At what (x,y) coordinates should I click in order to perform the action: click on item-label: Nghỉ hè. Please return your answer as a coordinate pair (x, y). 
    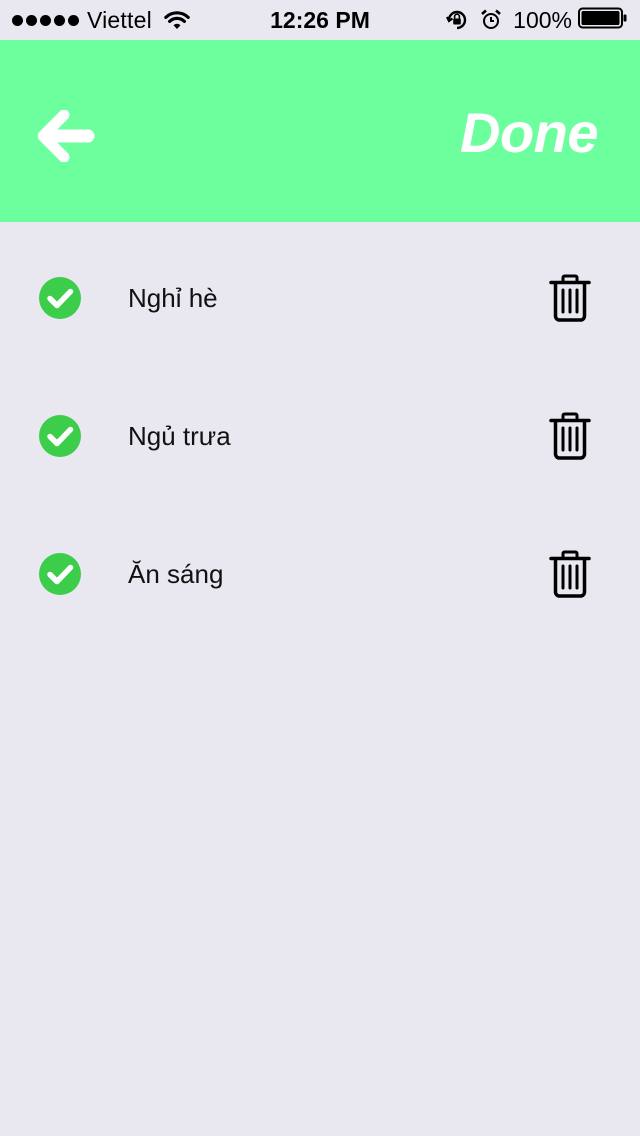
    Looking at the image, I should click on (173, 297).